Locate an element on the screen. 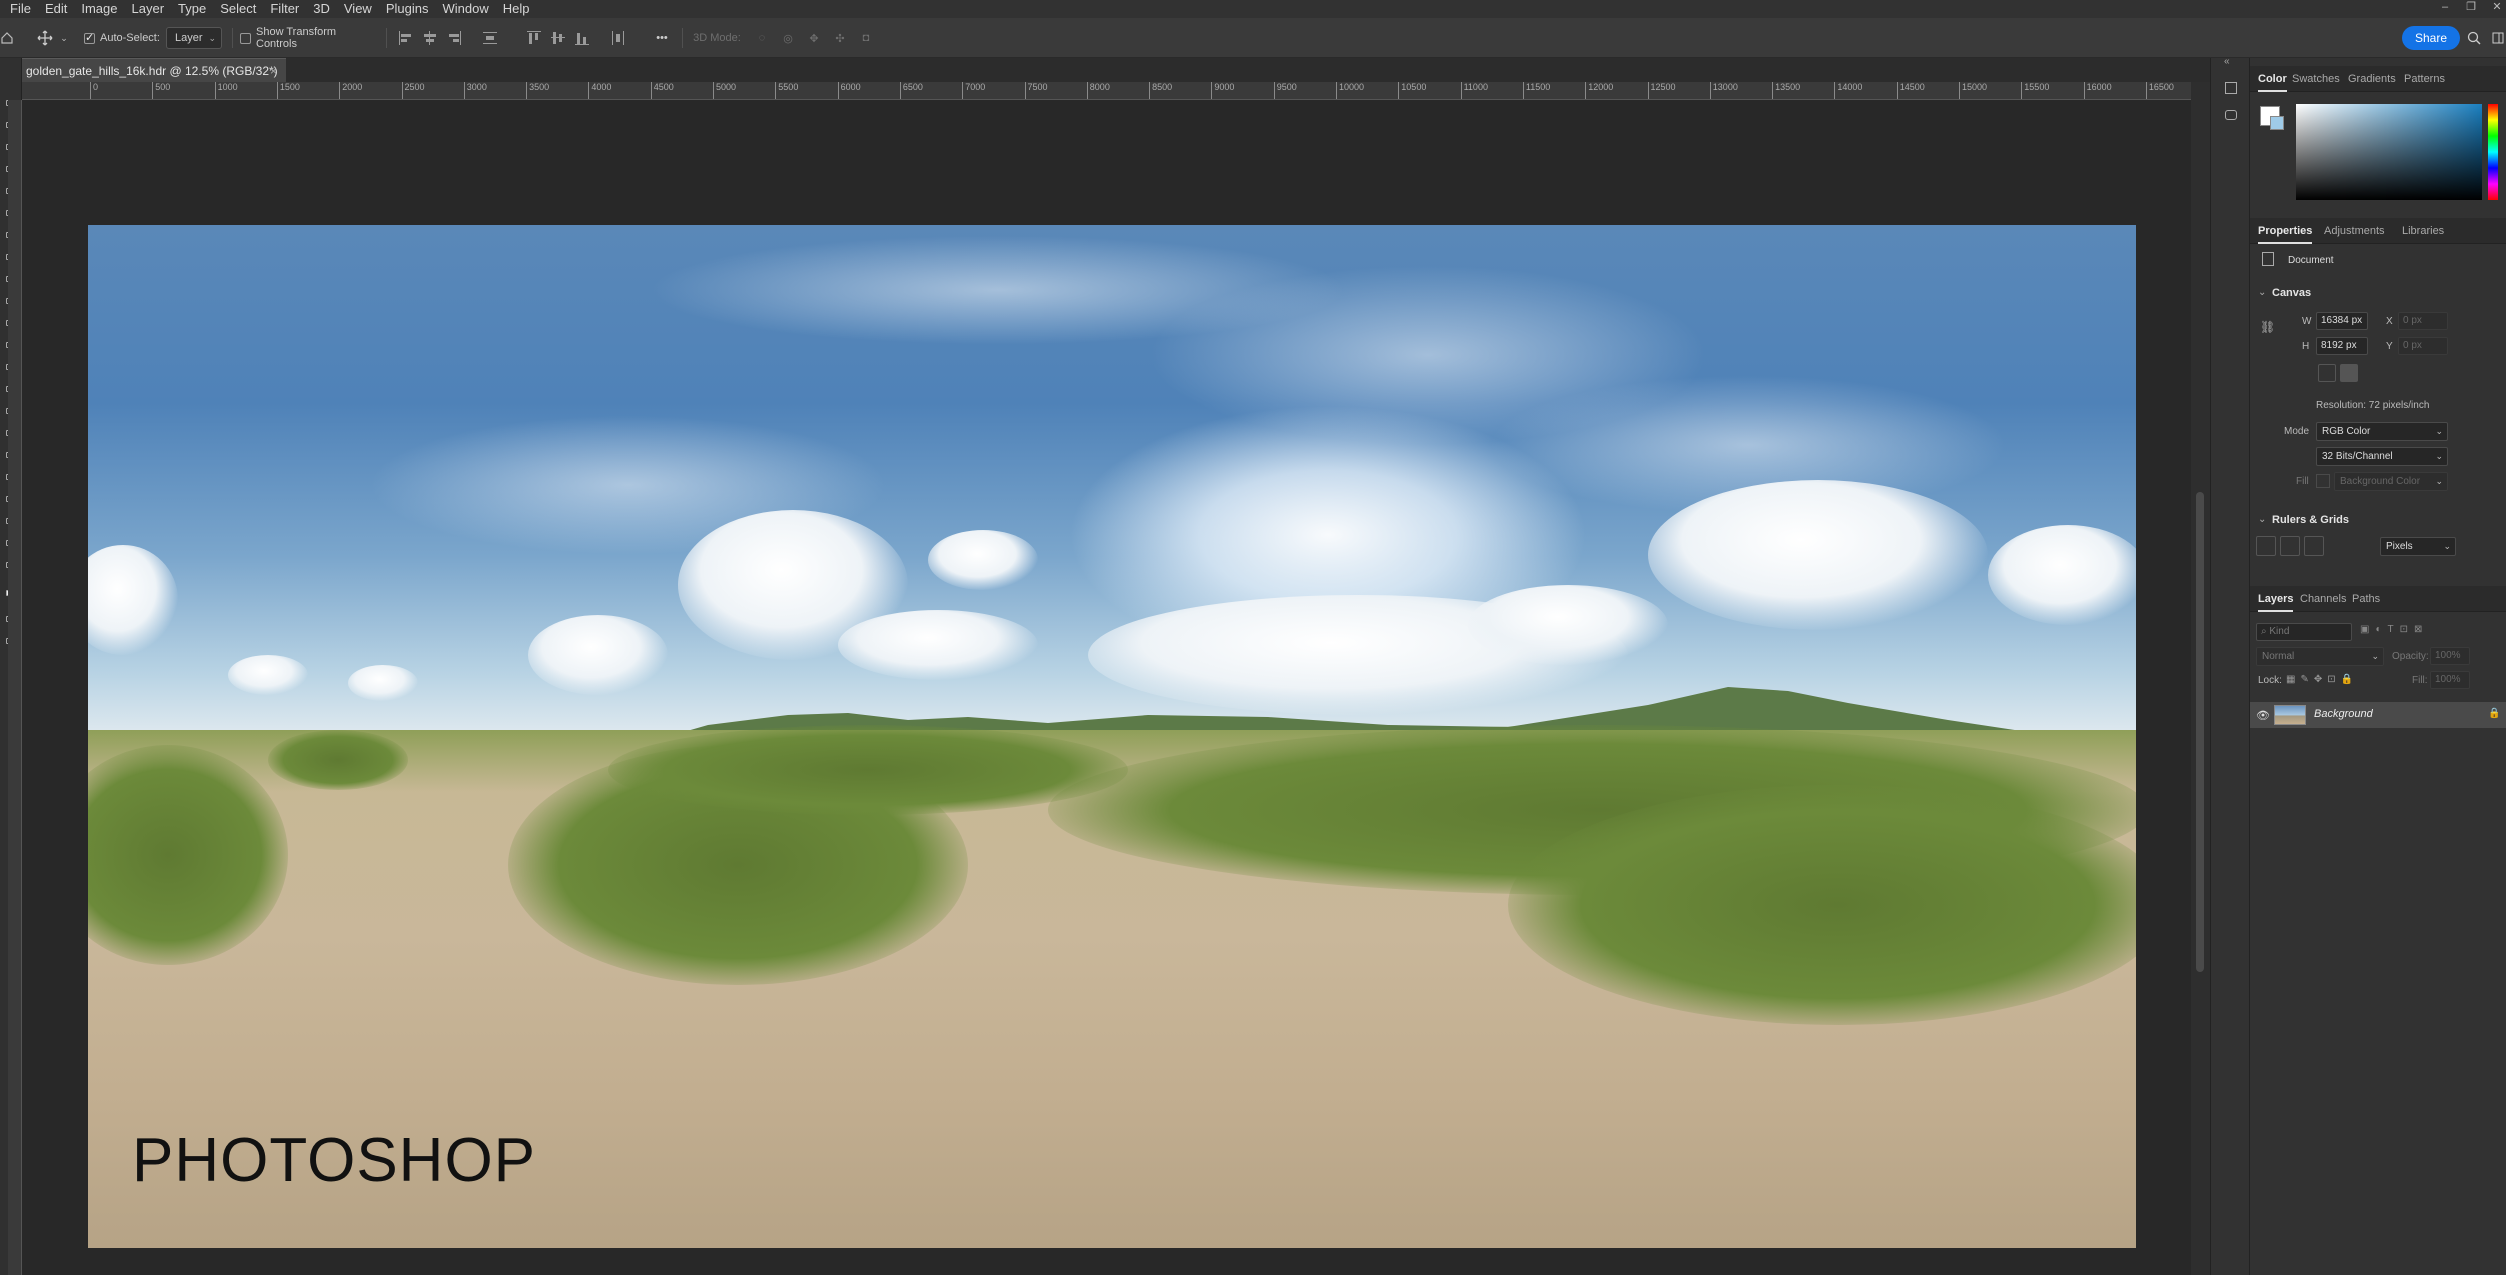 The width and height of the screenshot is (2506, 1275). lock-icon: 🔒 is located at coordinates (2494, 713).